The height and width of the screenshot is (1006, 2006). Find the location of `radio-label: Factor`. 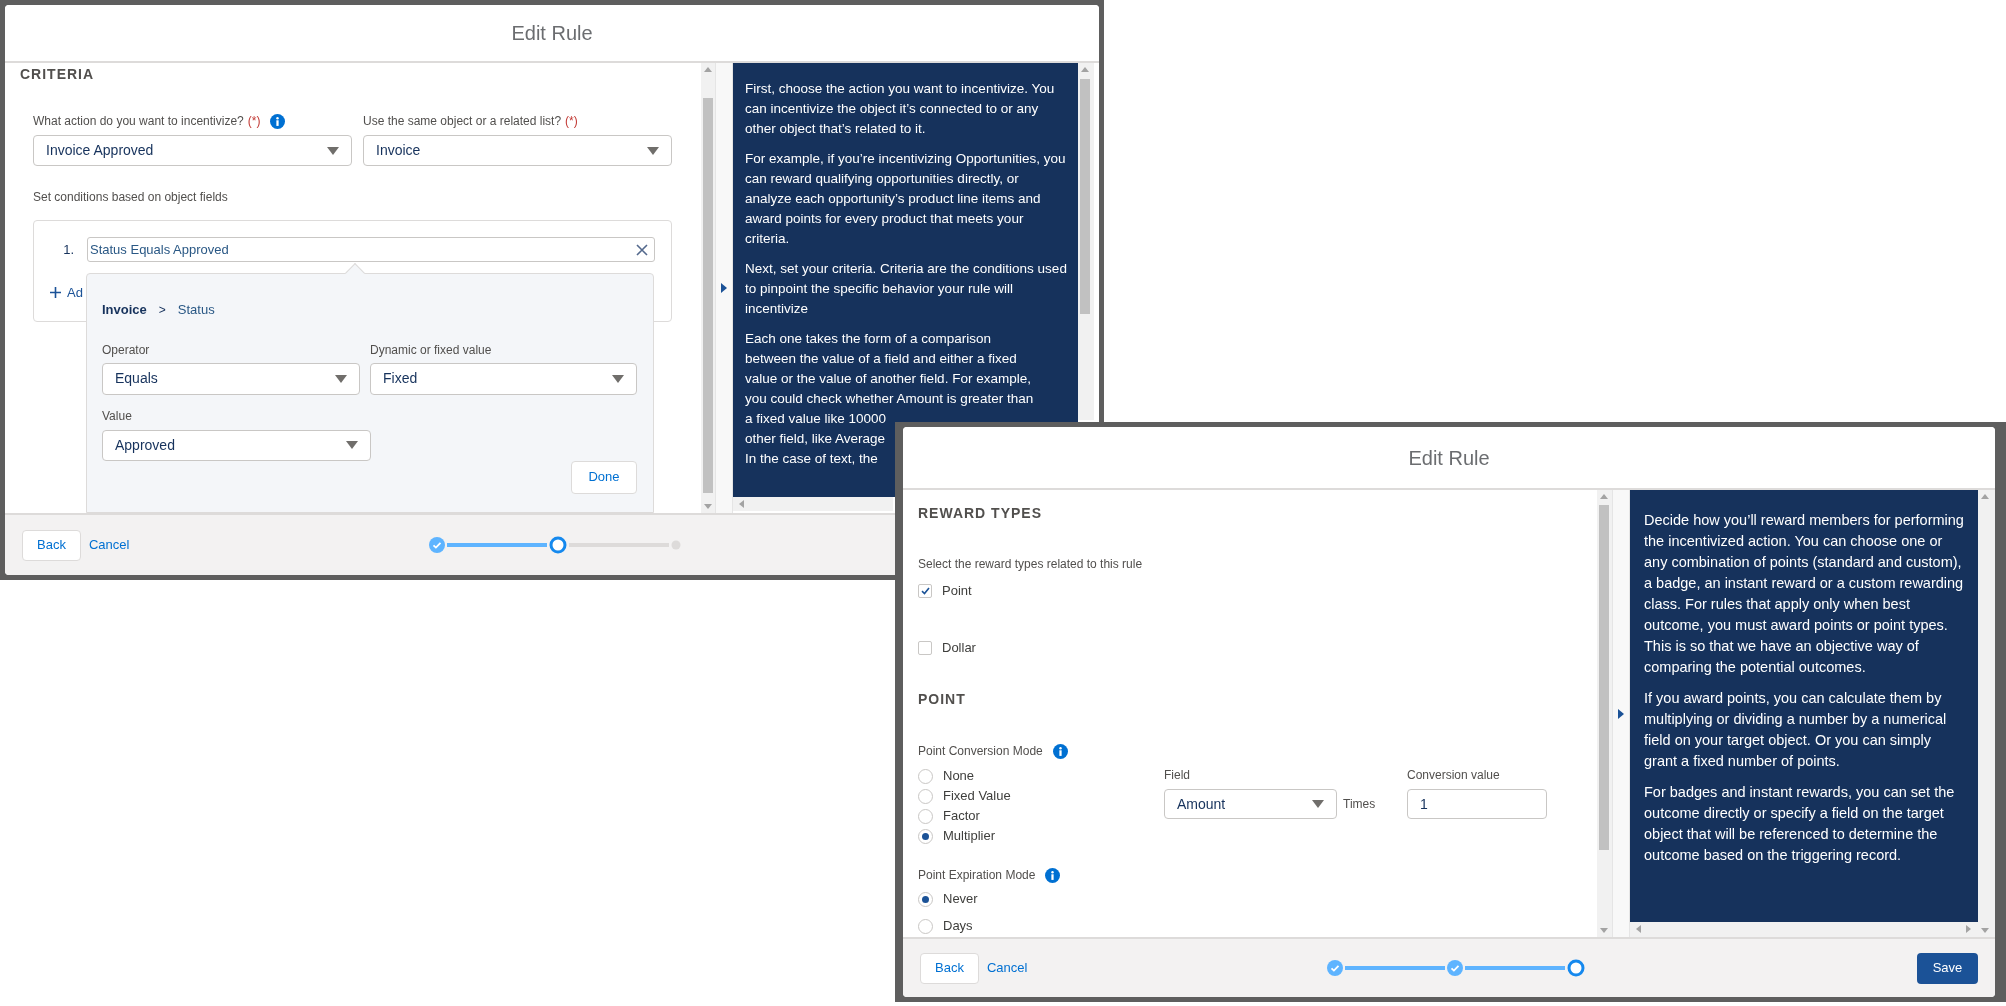

radio-label: Factor is located at coordinates (961, 816).